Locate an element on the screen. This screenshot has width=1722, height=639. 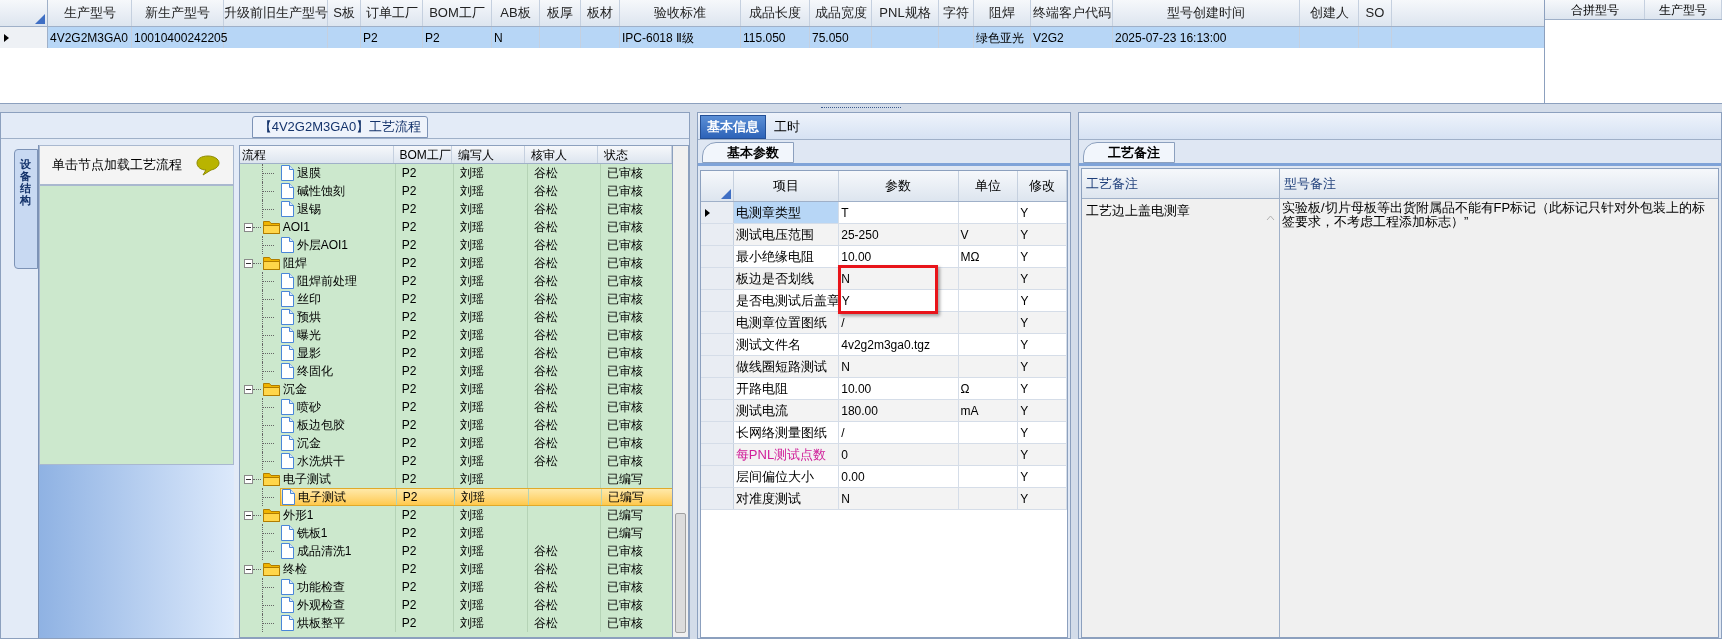
column-header: 升级前旧生产型号 is located at coordinates (276, 13).